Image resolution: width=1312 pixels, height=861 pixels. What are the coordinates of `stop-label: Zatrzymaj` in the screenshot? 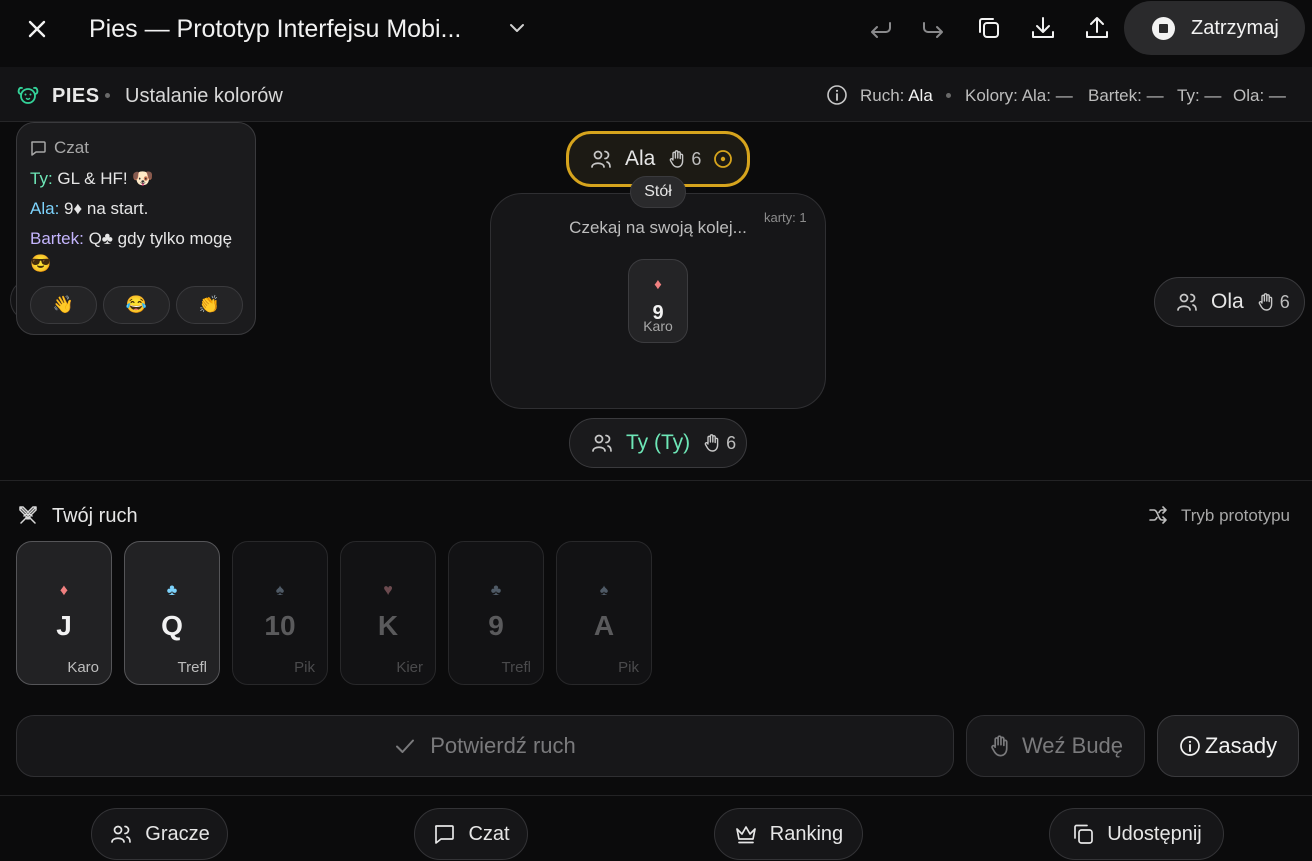 It's located at (1235, 27).